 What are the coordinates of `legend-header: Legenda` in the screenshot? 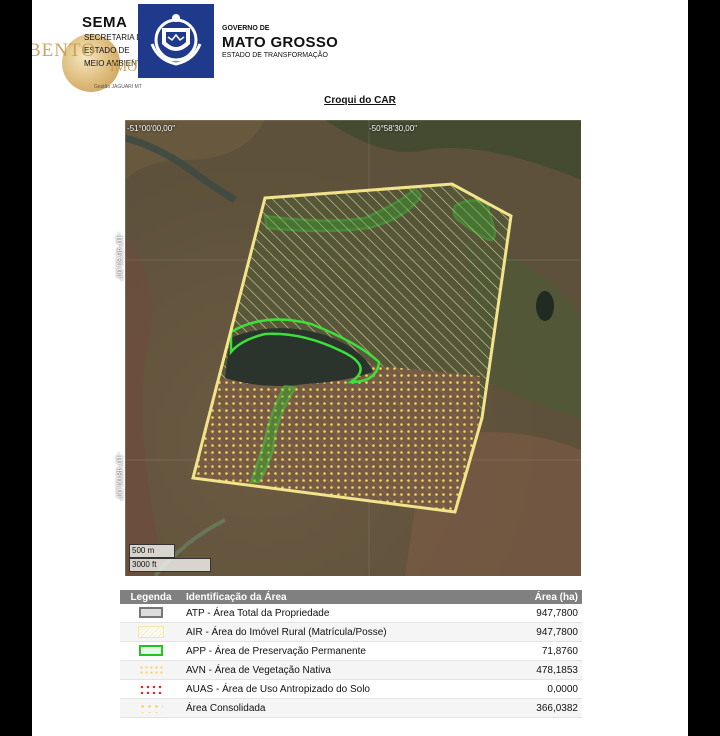 It's located at (151, 597).